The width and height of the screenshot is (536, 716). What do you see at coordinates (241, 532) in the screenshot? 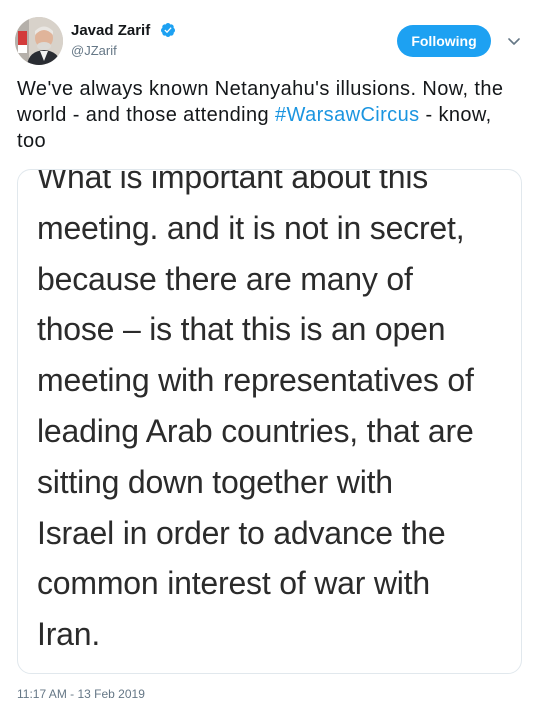
I see `media-line: Israel in order to advance the` at bounding box center [241, 532].